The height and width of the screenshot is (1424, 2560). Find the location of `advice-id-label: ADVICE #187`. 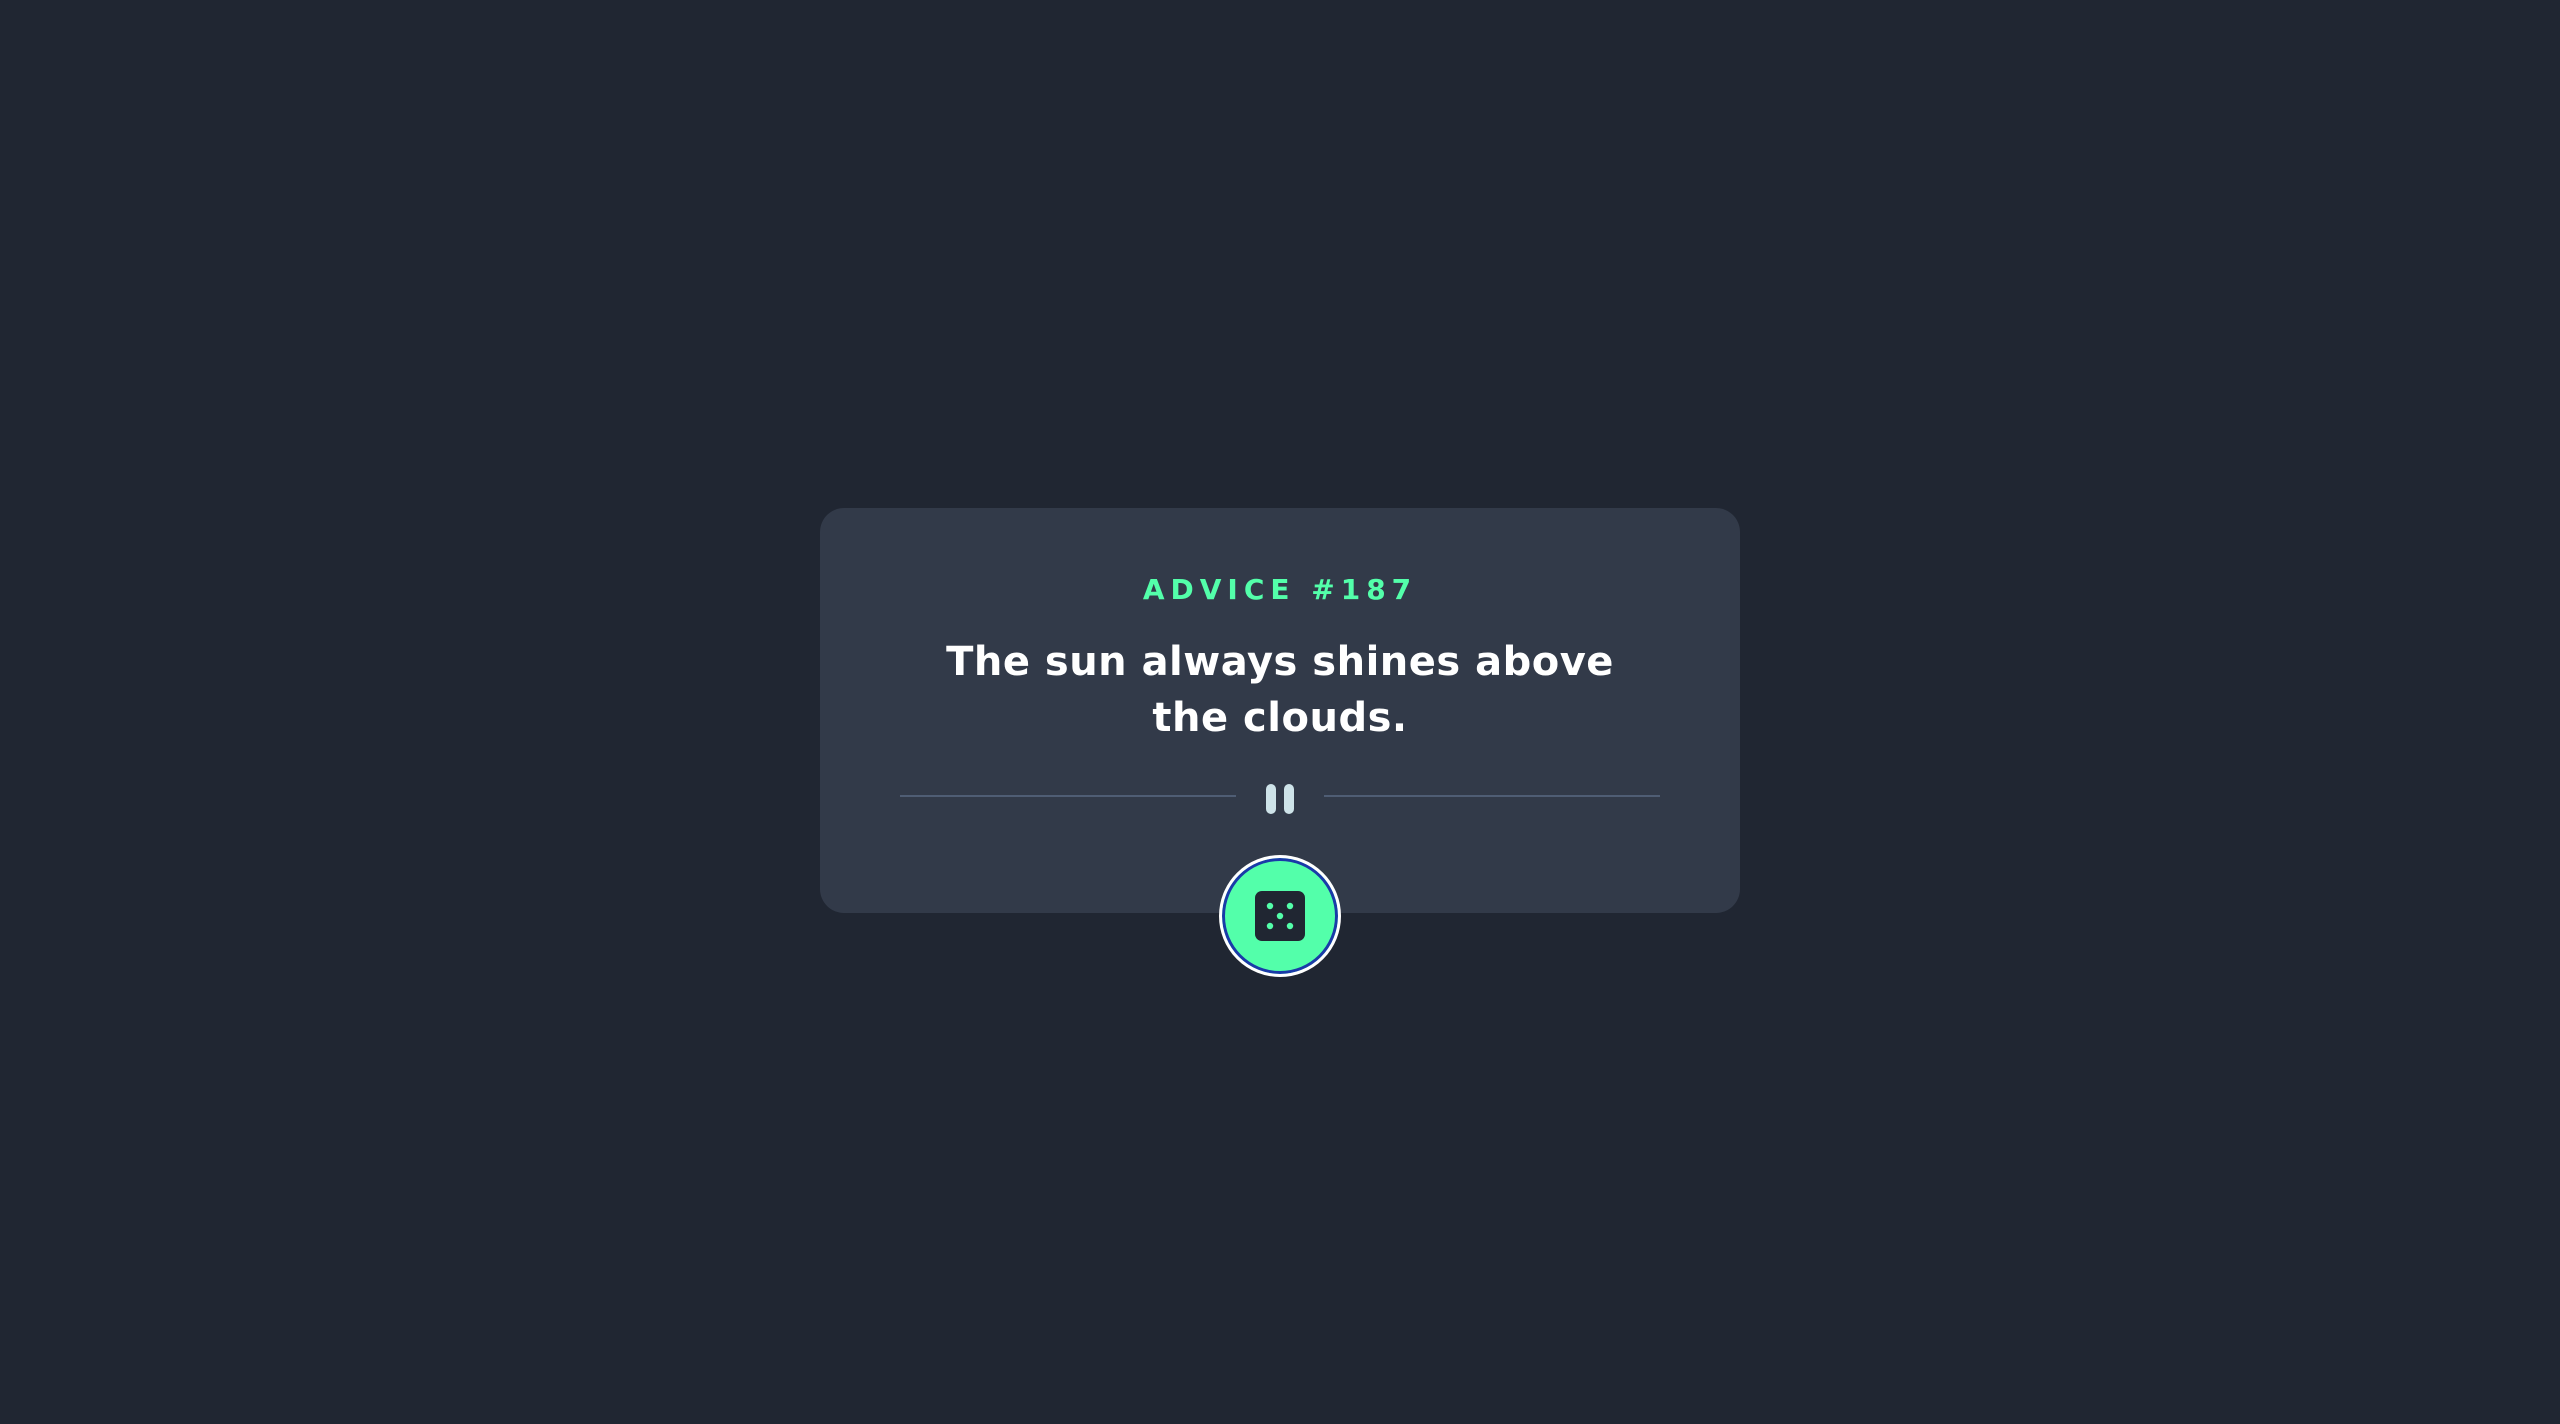

advice-id-label: ADVICE #187 is located at coordinates (1280, 589).